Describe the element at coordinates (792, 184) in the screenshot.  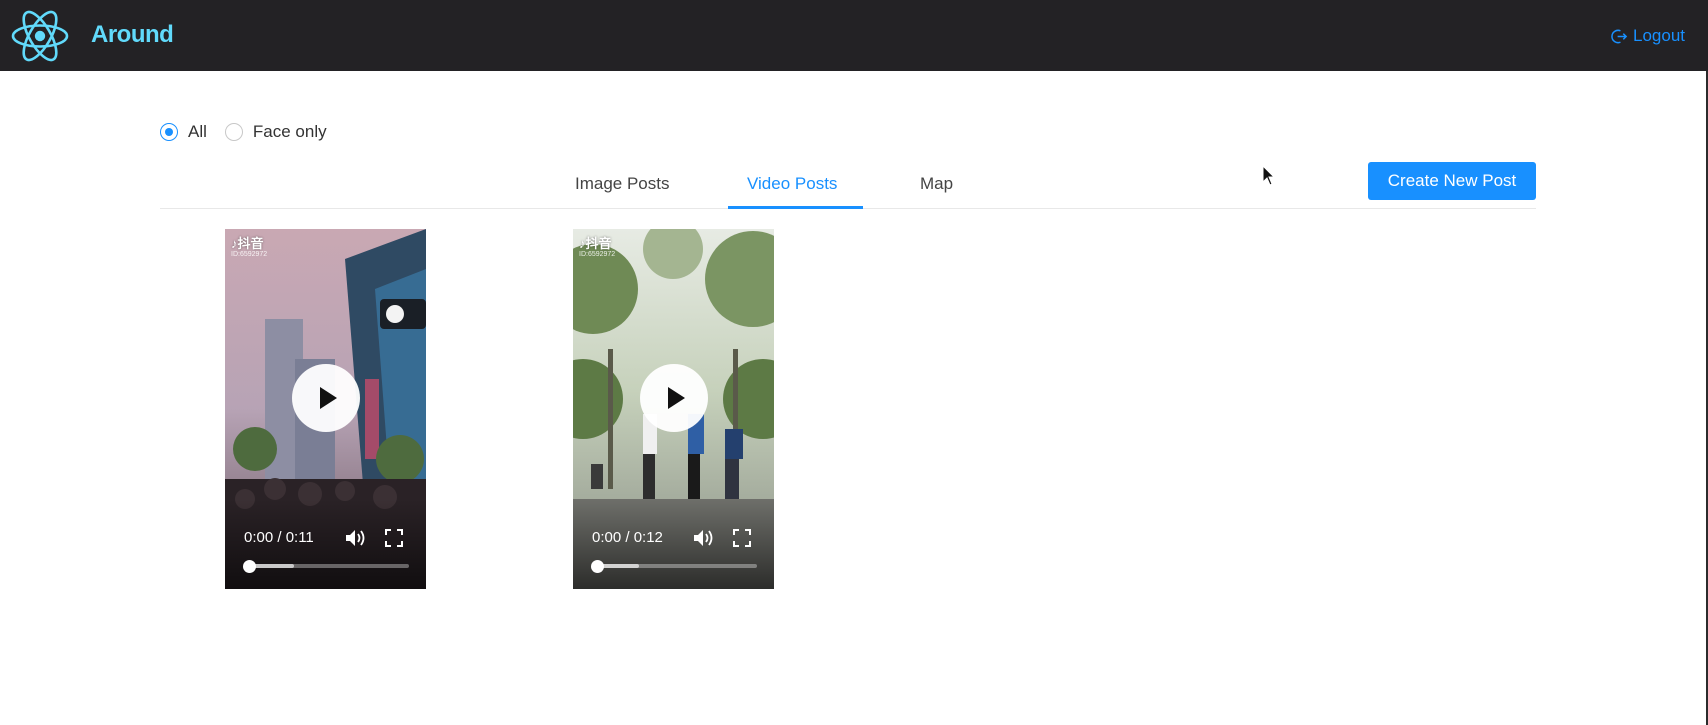
I see `tab-video-posts: Video Posts` at that location.